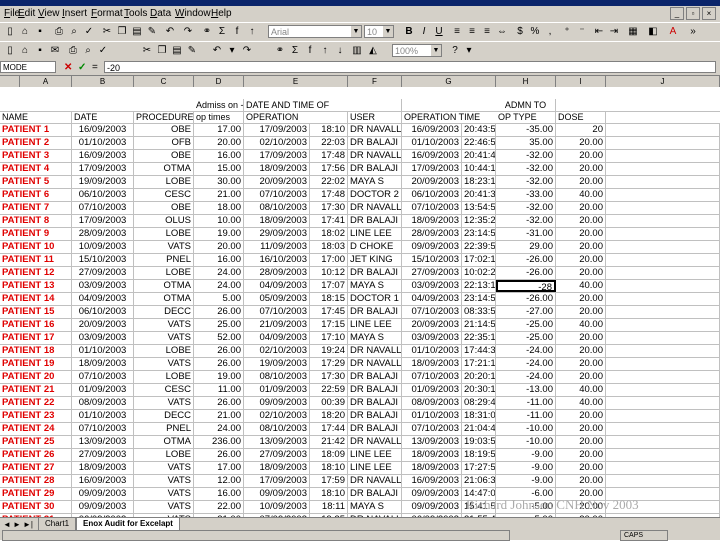  I want to click on cell-a: PATIENT 25, so click(36, 442).